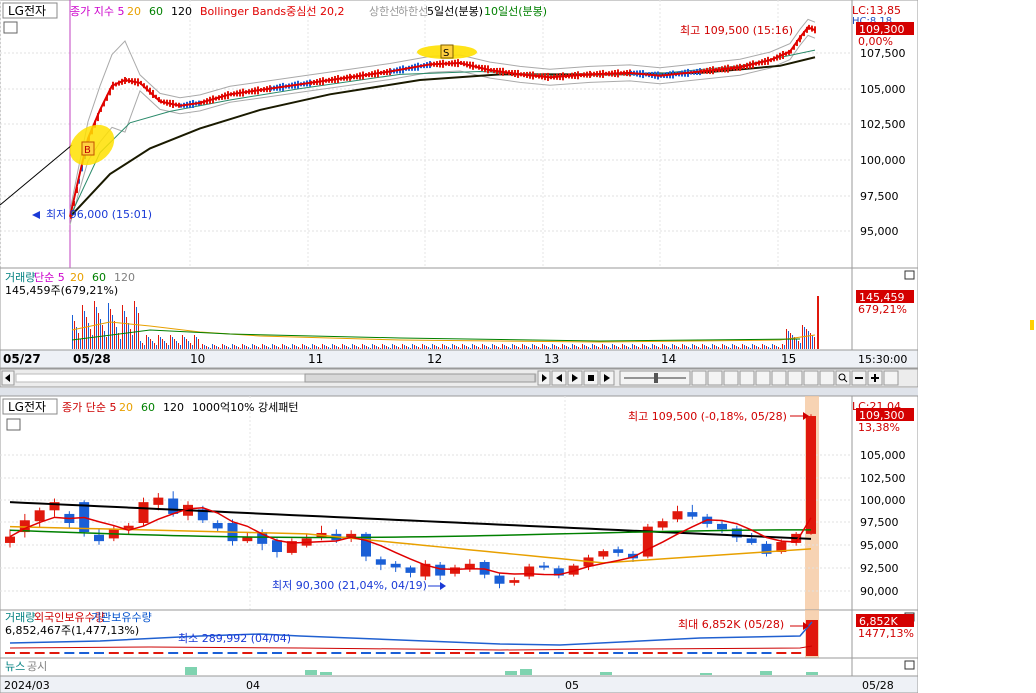  Describe the element at coordinates (446, 53) in the screenshot. I see `sell-marker: S` at that location.